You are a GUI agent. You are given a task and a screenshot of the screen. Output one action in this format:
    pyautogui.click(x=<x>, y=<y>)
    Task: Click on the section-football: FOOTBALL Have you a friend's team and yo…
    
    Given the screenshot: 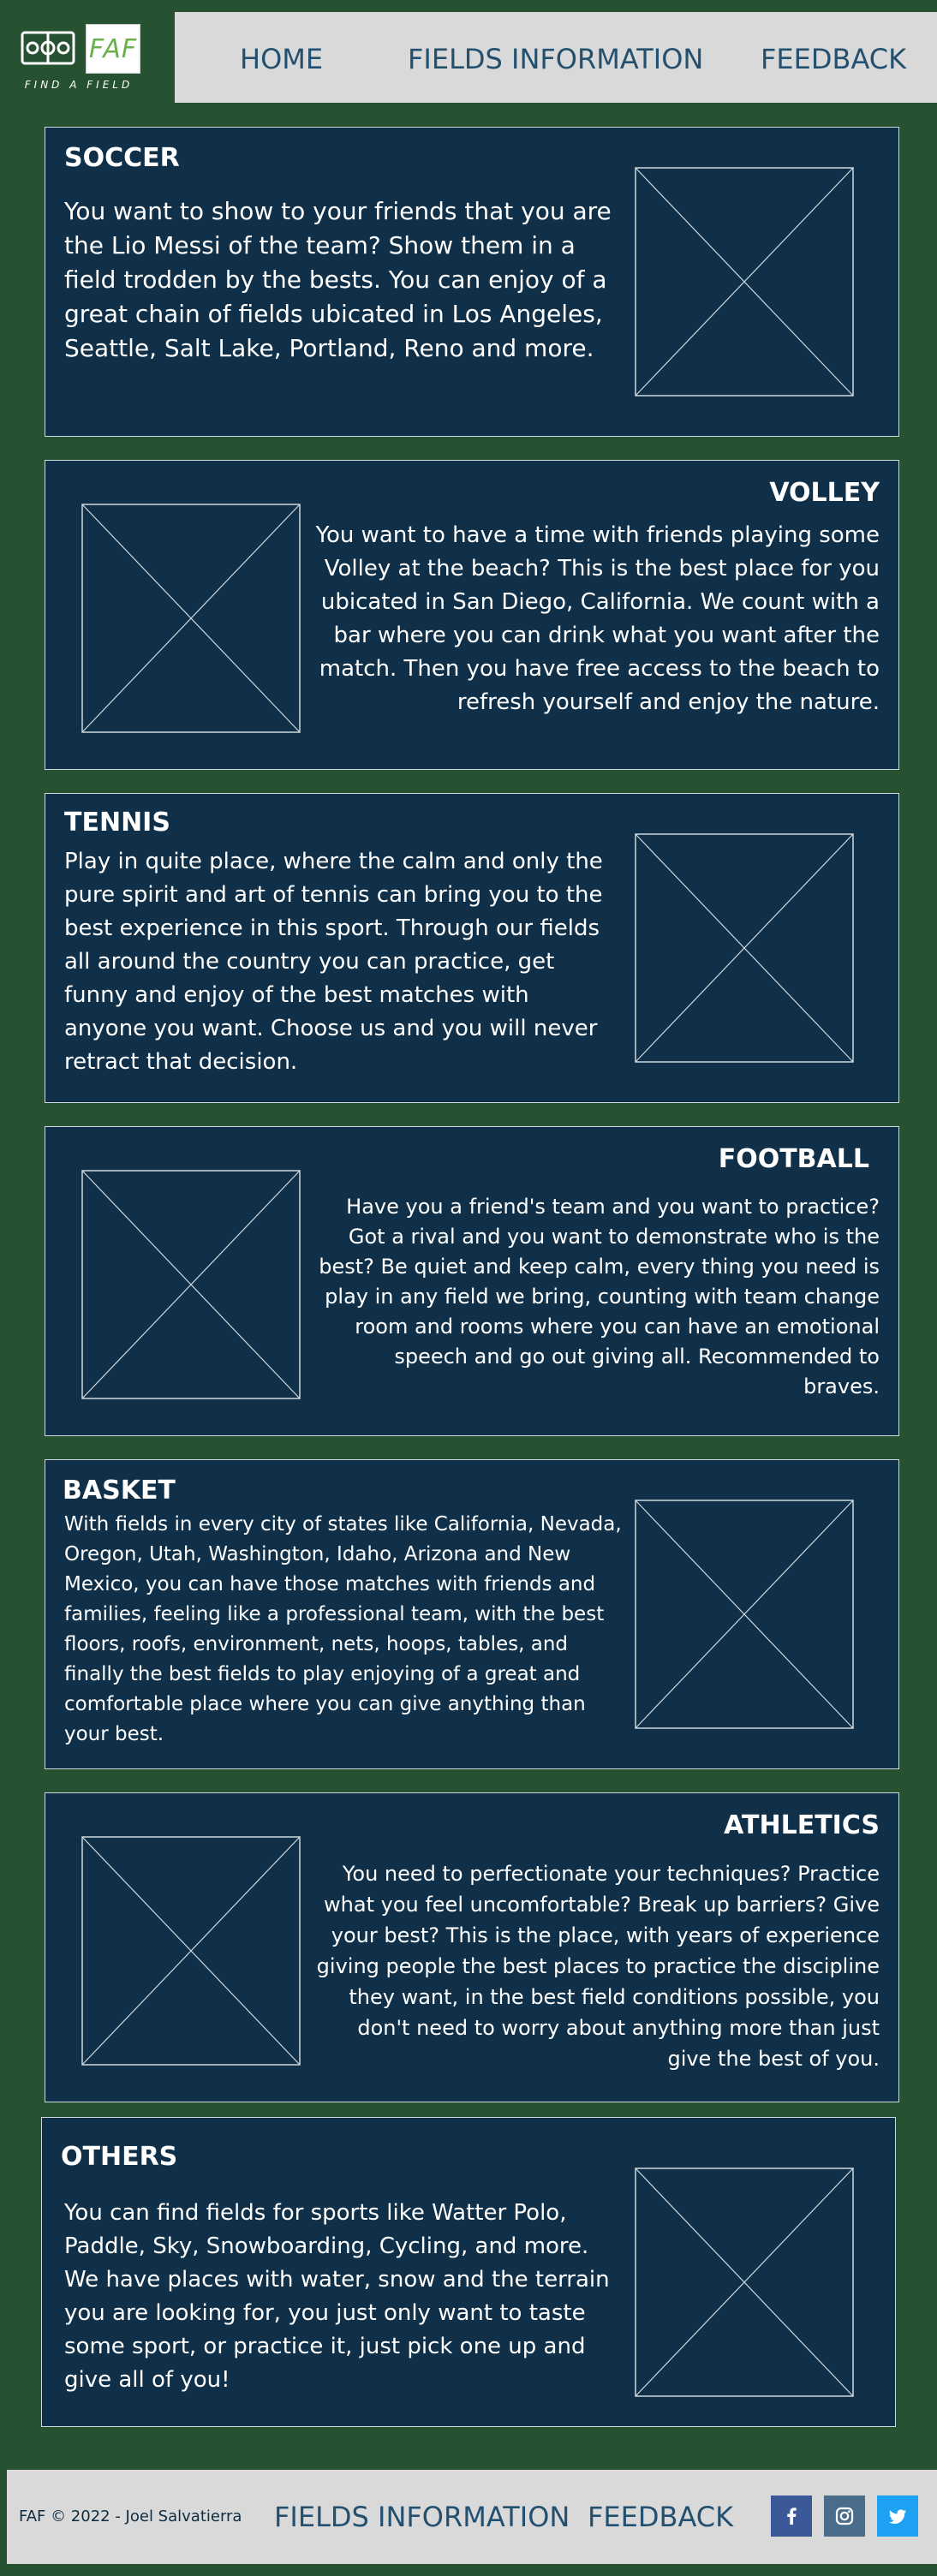 What is the action you would take?
    pyautogui.click(x=472, y=1281)
    